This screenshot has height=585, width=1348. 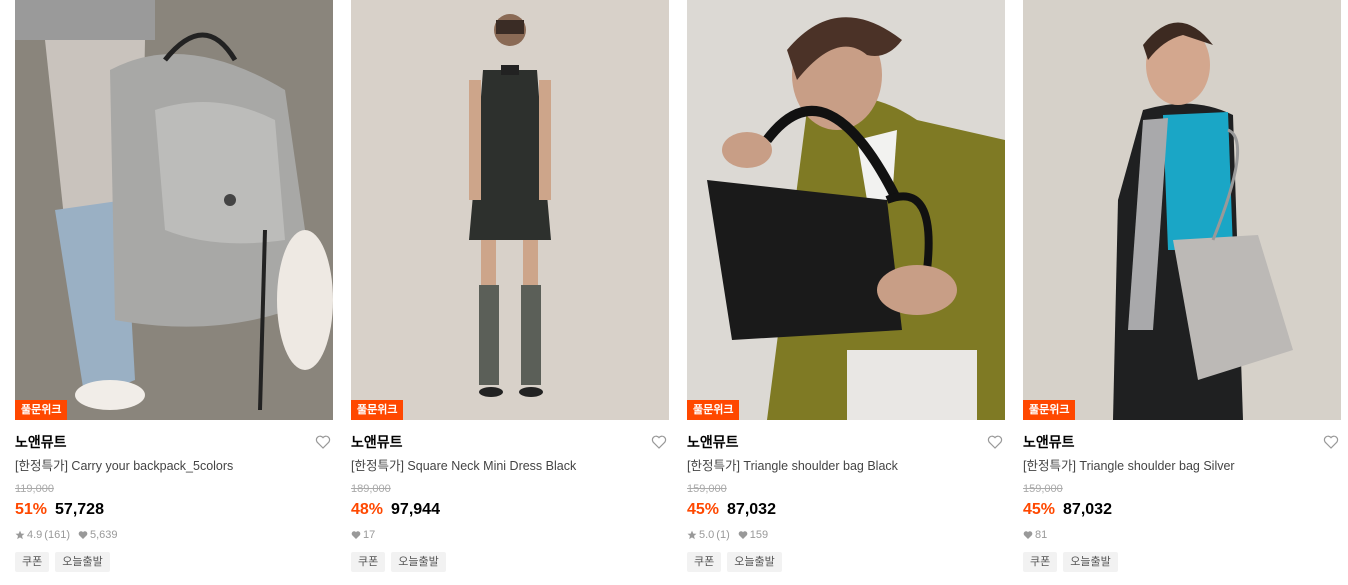 I want to click on product-name: [한정특가] Carry your backpack_5colors, so click(x=174, y=466).